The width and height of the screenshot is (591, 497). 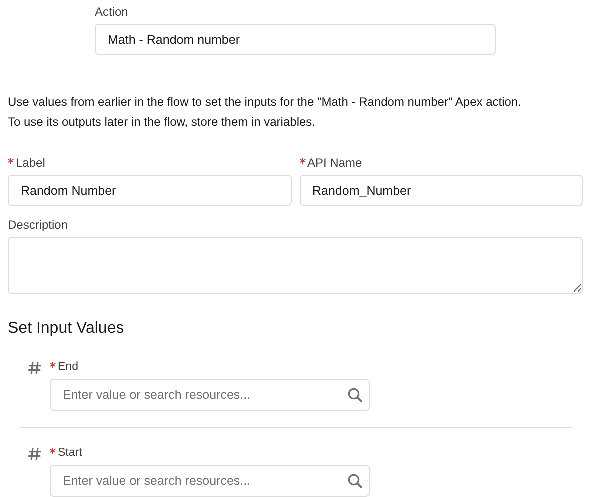 What do you see at coordinates (335, 163) in the screenshot?
I see `field-label: API Name` at bounding box center [335, 163].